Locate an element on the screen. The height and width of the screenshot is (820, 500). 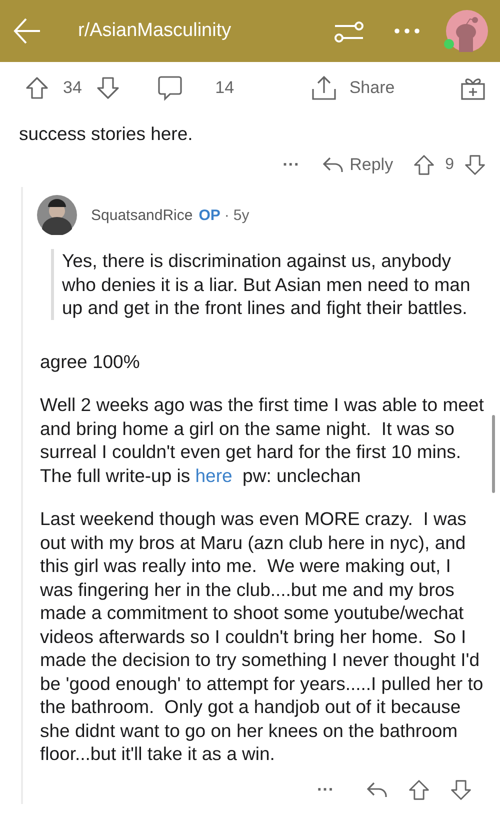
comment-author: SquatsandRice is located at coordinates (142, 215).